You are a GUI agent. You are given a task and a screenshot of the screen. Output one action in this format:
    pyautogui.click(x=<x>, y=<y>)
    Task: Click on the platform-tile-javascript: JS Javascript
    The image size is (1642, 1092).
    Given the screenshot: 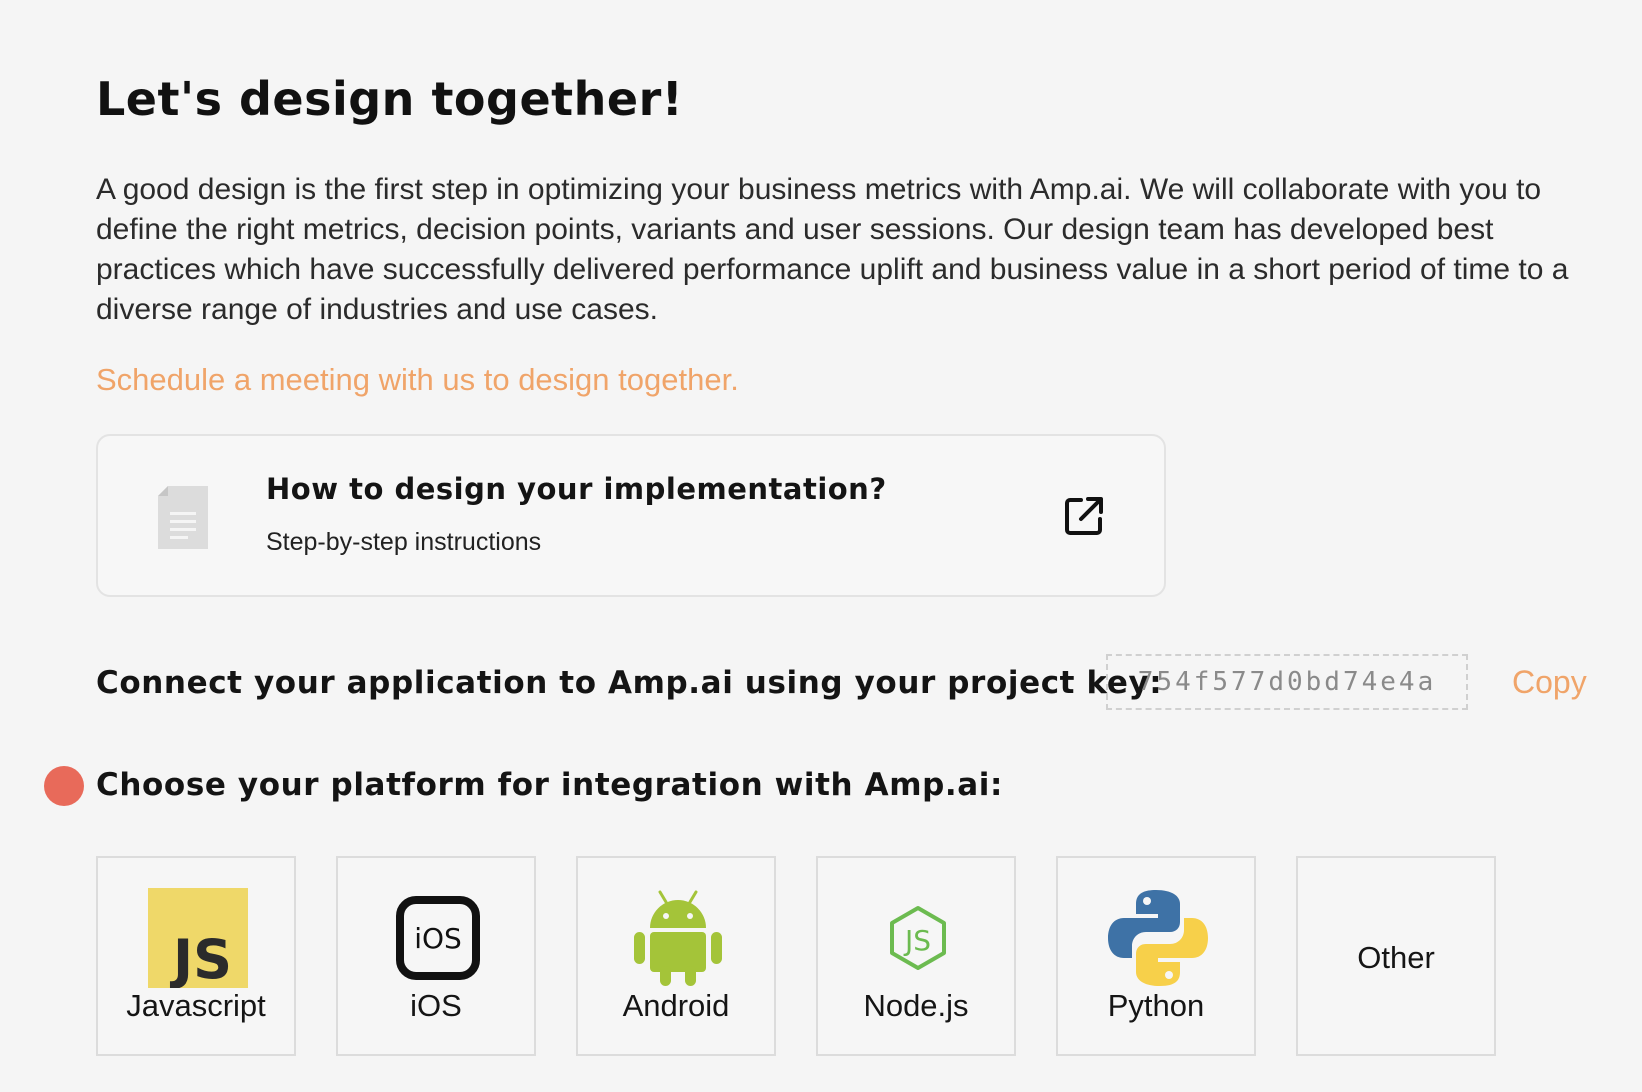 What is the action you would take?
    pyautogui.click(x=196, y=956)
    